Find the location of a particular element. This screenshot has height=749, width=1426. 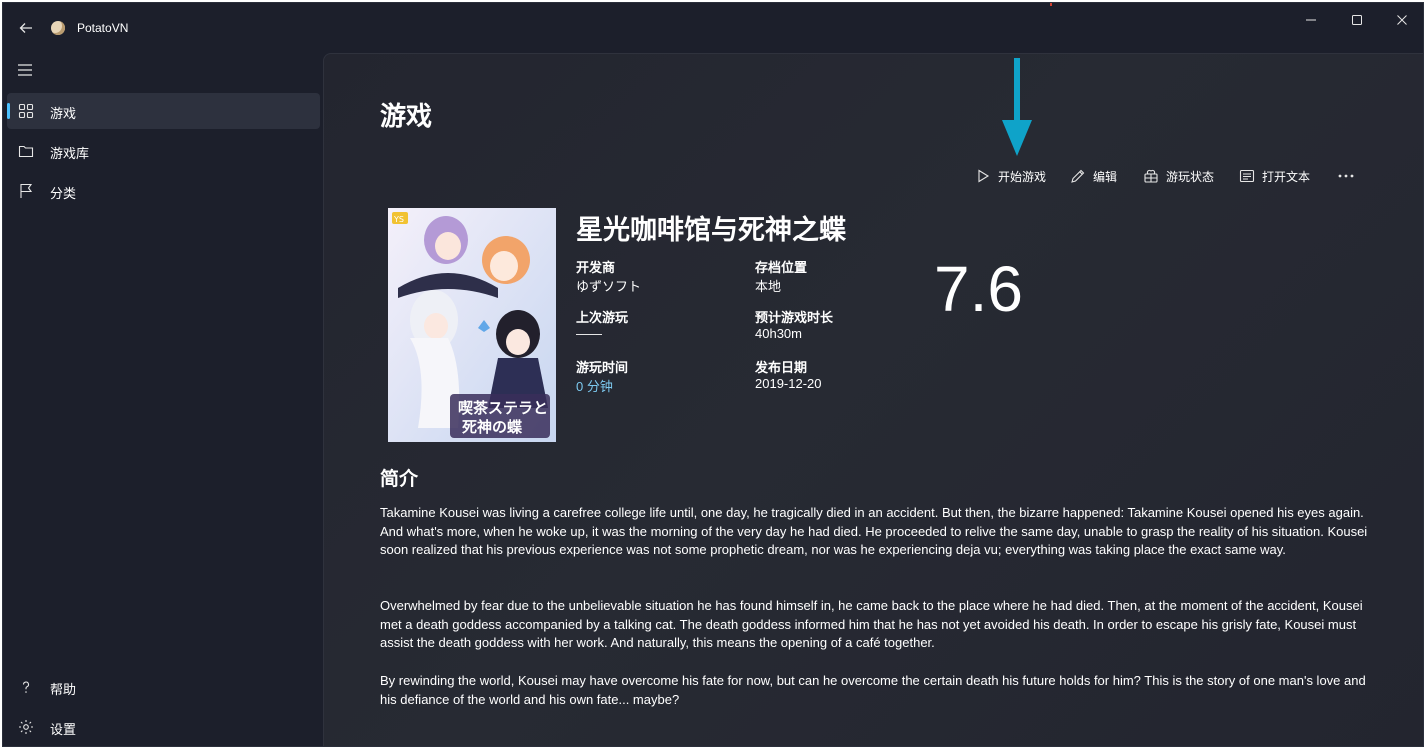

game-cover-image: YS 喫茶ステラと 死神の蝶 is located at coordinates (472, 325).